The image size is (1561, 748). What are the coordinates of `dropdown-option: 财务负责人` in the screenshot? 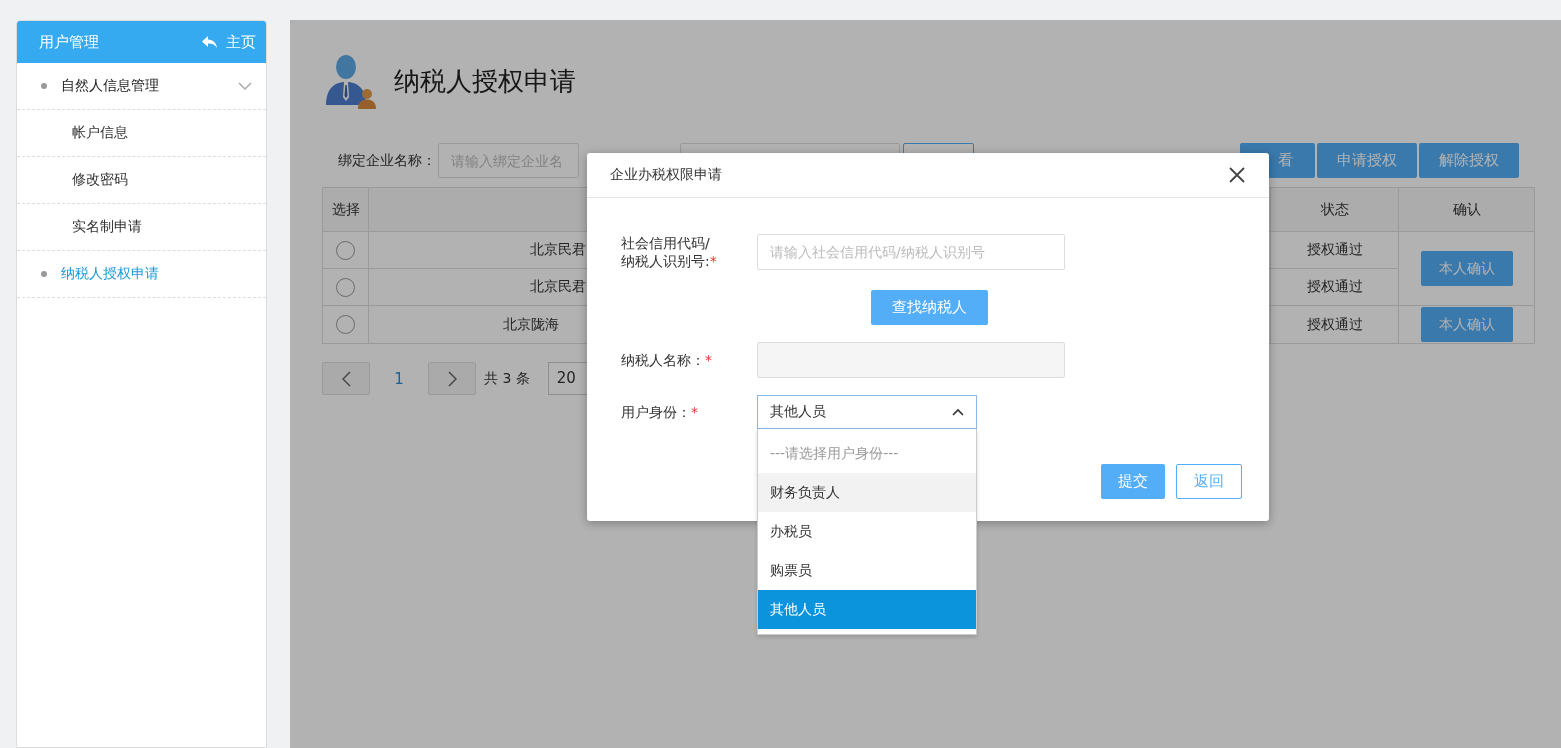 It's located at (867, 492).